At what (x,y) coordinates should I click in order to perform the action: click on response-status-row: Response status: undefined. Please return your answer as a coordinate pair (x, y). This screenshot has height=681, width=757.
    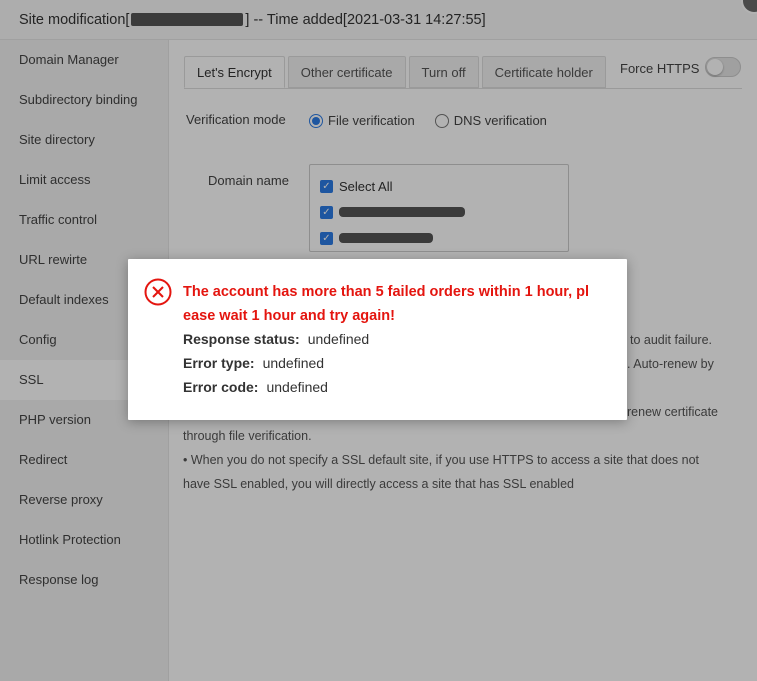
    Looking at the image, I should click on (276, 339).